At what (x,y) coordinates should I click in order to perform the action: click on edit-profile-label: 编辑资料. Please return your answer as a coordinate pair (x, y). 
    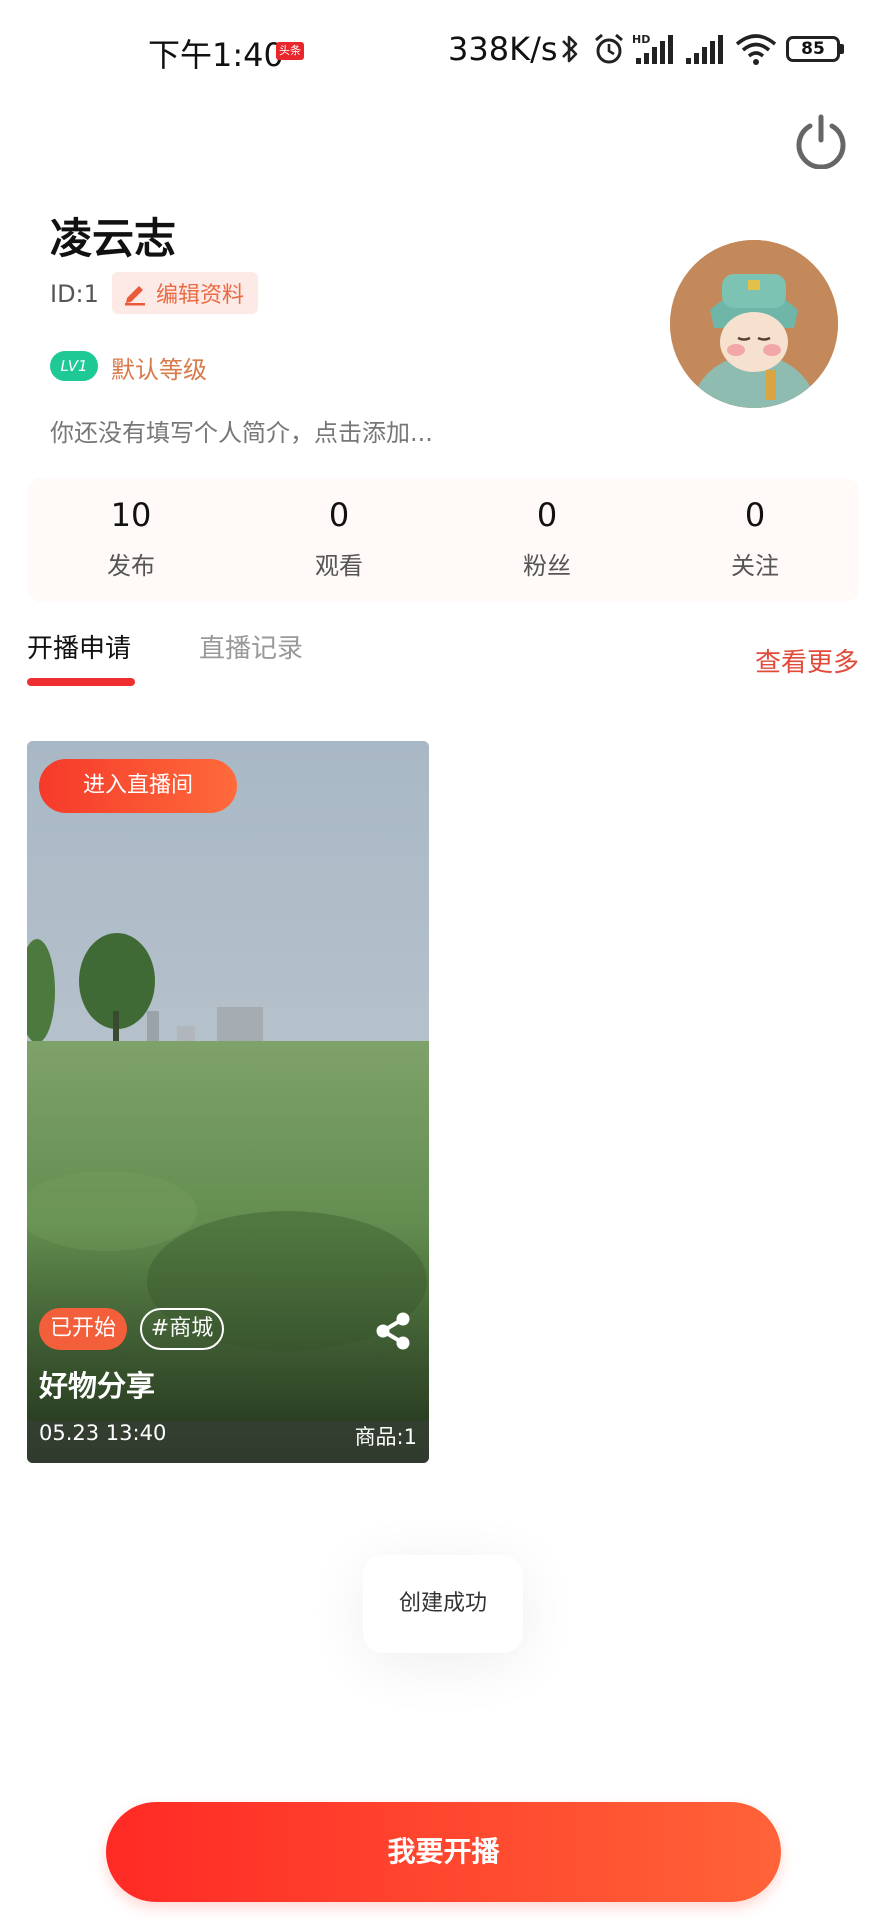
    Looking at the image, I should click on (200, 295).